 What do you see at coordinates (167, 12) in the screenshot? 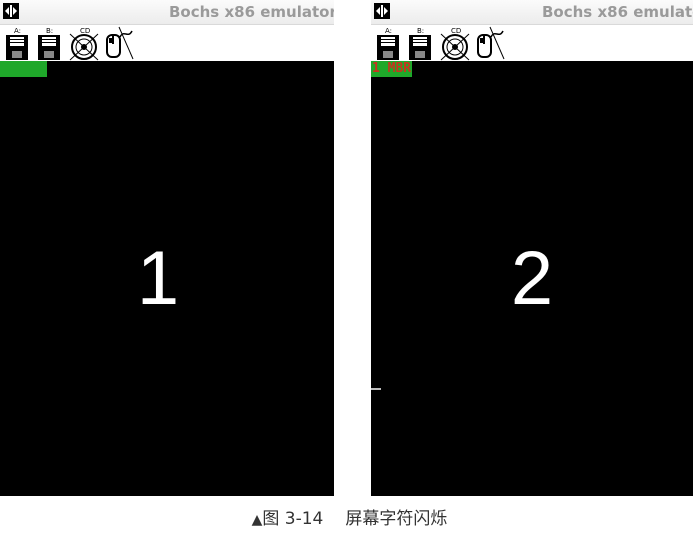
I see `title-bar: Bochs x86 emulator,` at bounding box center [167, 12].